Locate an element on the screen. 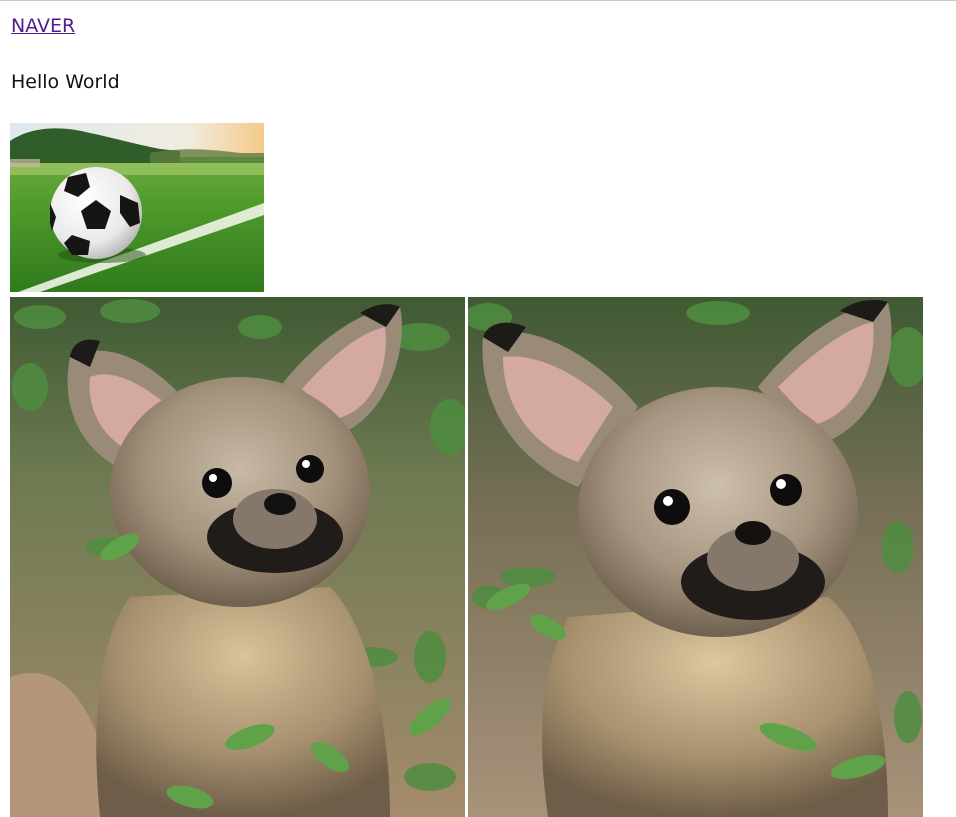  naver-link: NAVER is located at coordinates (43, 26).